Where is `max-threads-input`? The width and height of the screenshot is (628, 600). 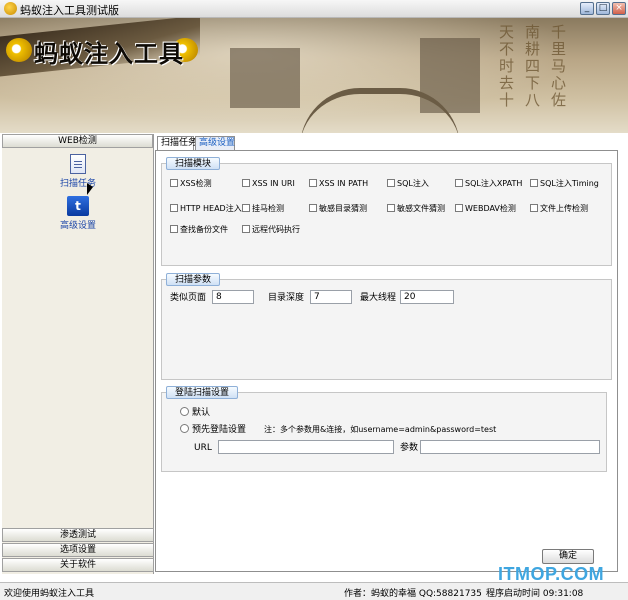
max-threads-input is located at coordinates (427, 297).